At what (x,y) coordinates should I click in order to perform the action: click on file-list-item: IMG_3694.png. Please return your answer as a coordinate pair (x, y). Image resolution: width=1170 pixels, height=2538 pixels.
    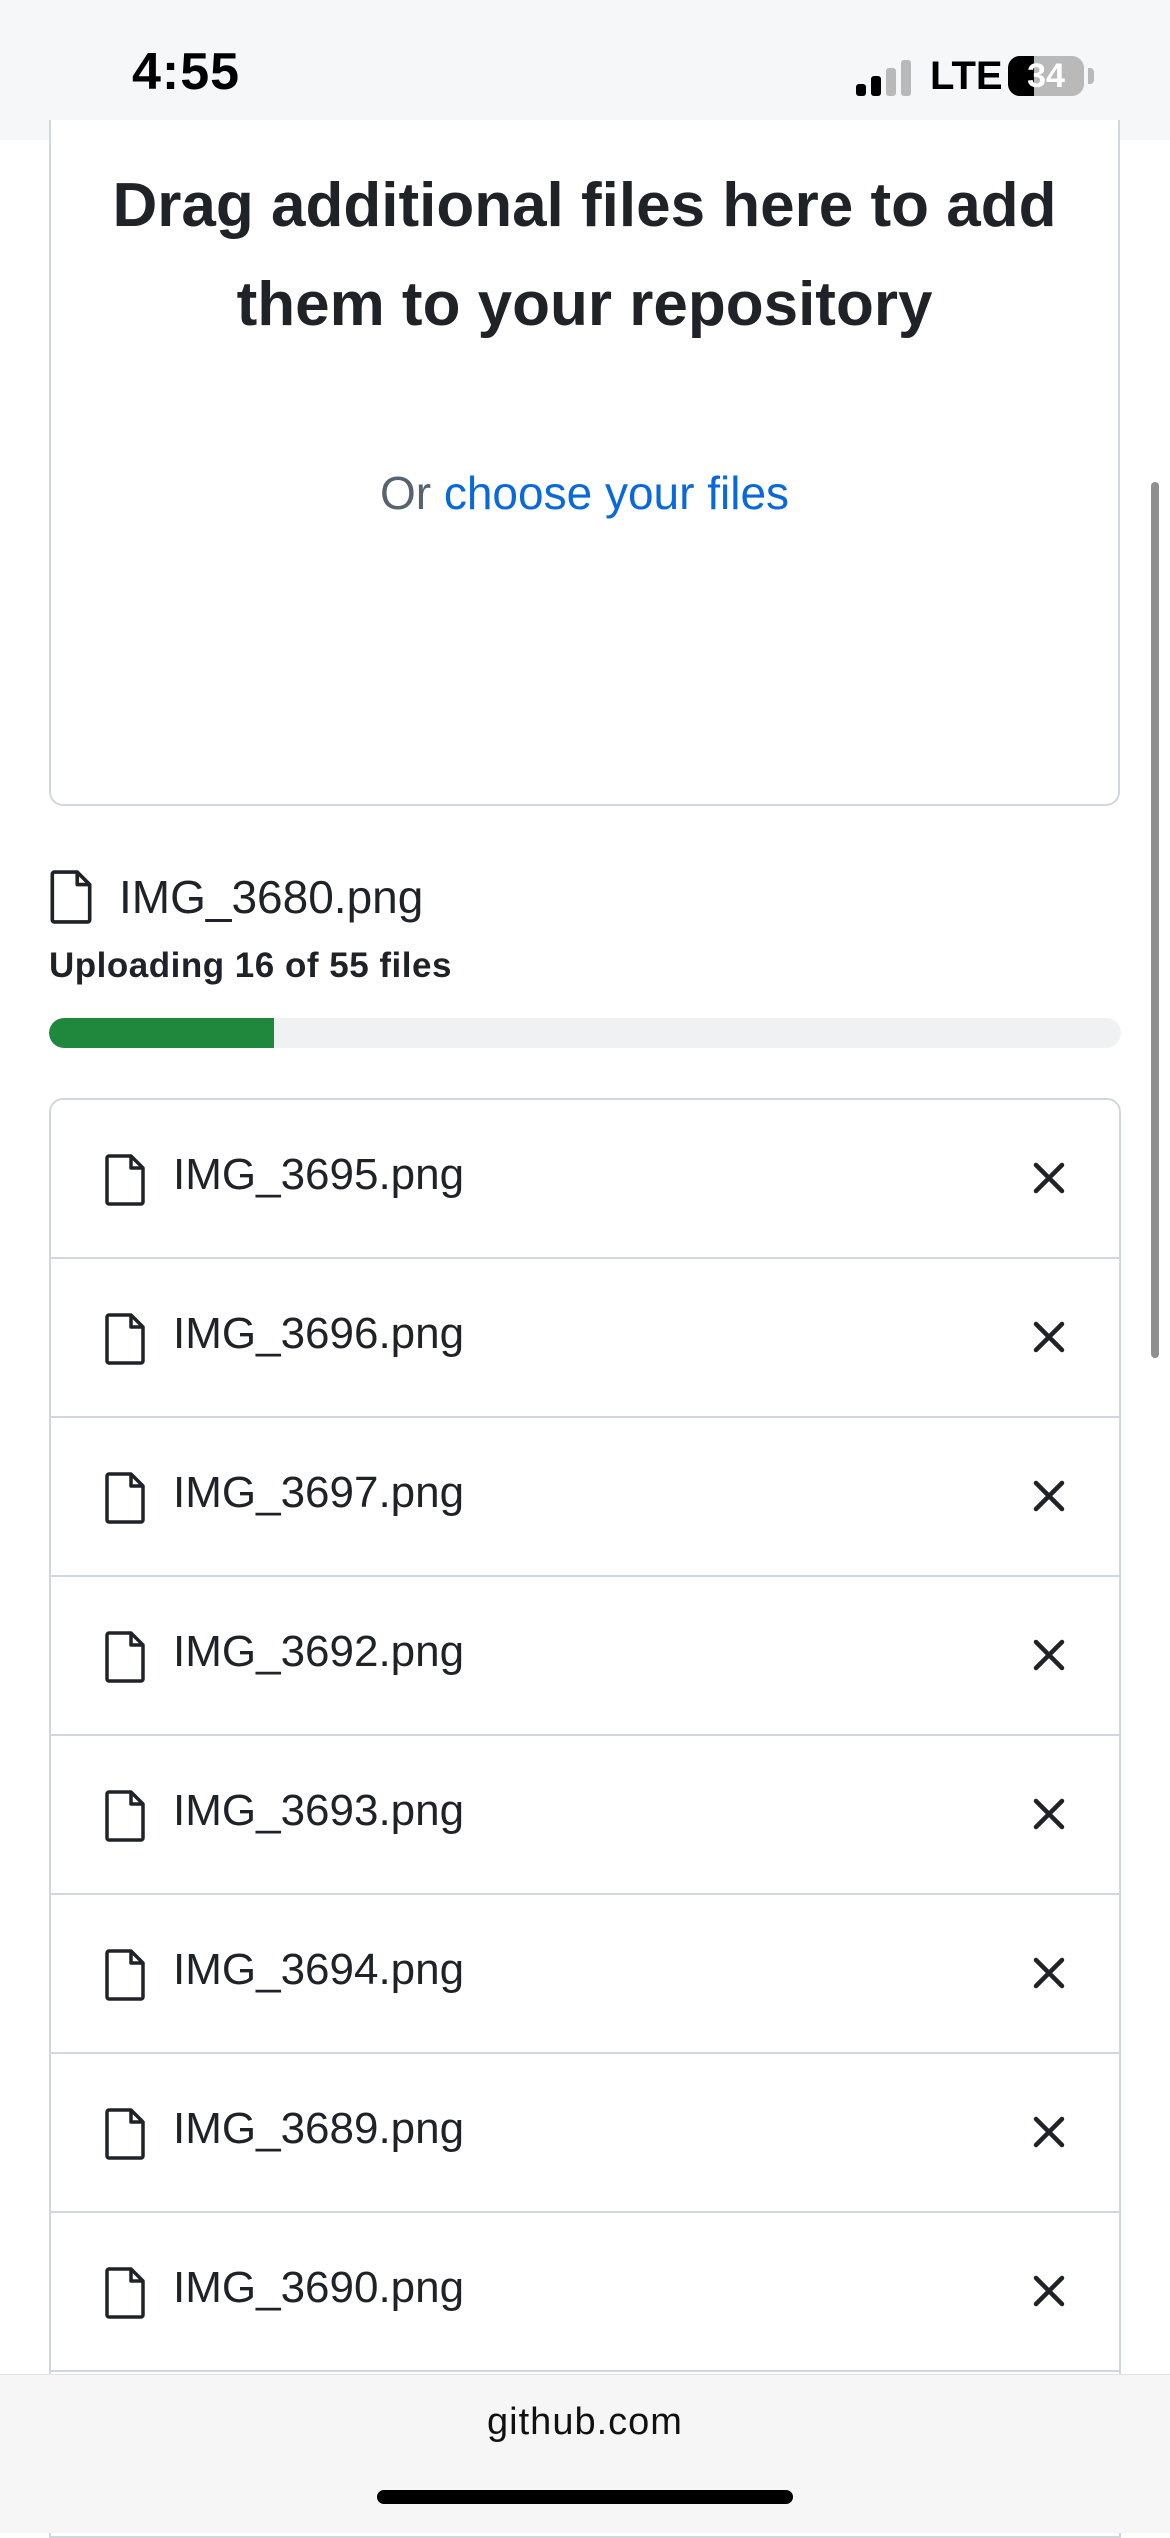
    Looking at the image, I should click on (585, 1974).